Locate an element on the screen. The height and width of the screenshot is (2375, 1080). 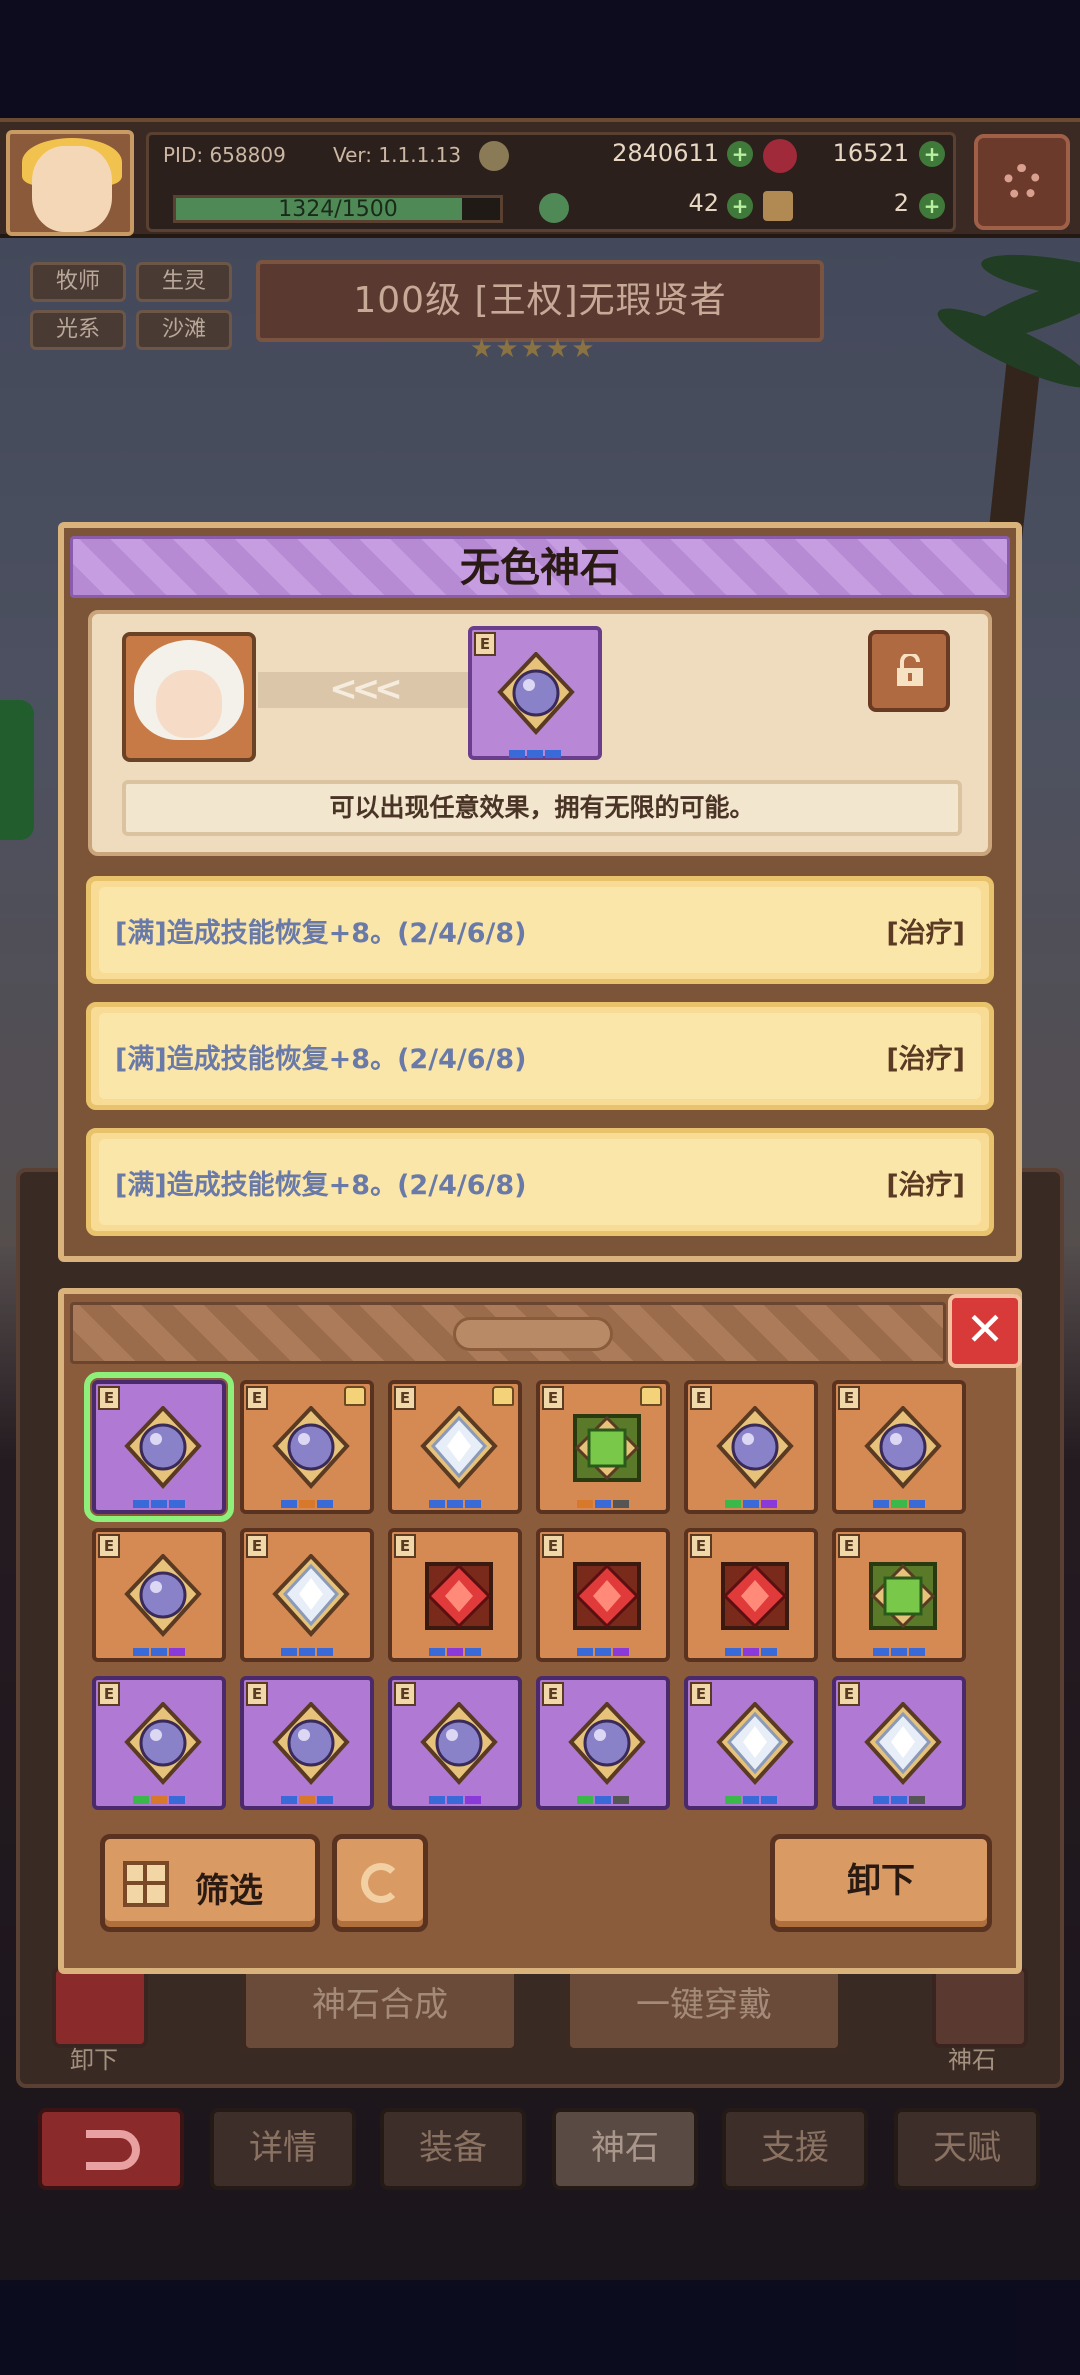
add-key-button: + is located at coordinates (932, 206).